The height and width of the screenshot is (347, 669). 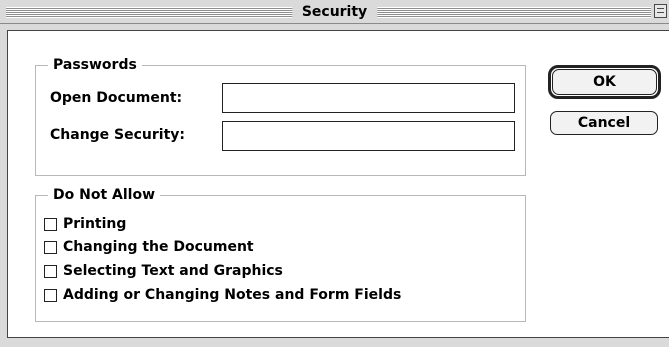 I want to click on passwords-legend: Passwords, so click(x=95, y=65).